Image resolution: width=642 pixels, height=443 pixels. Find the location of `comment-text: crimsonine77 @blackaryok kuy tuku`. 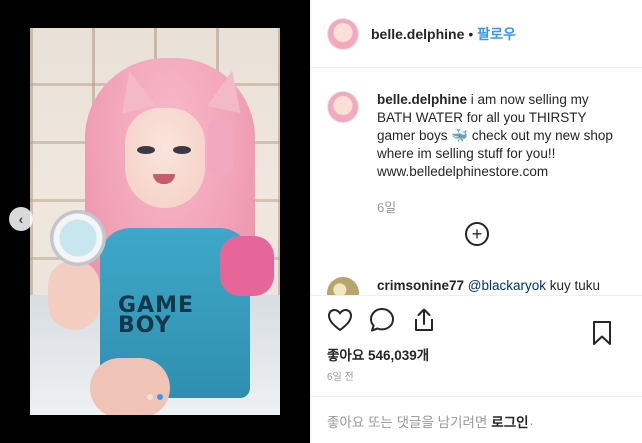

comment-text: crimsonine77 @blackaryok kuy tuku is located at coordinates (488, 286).